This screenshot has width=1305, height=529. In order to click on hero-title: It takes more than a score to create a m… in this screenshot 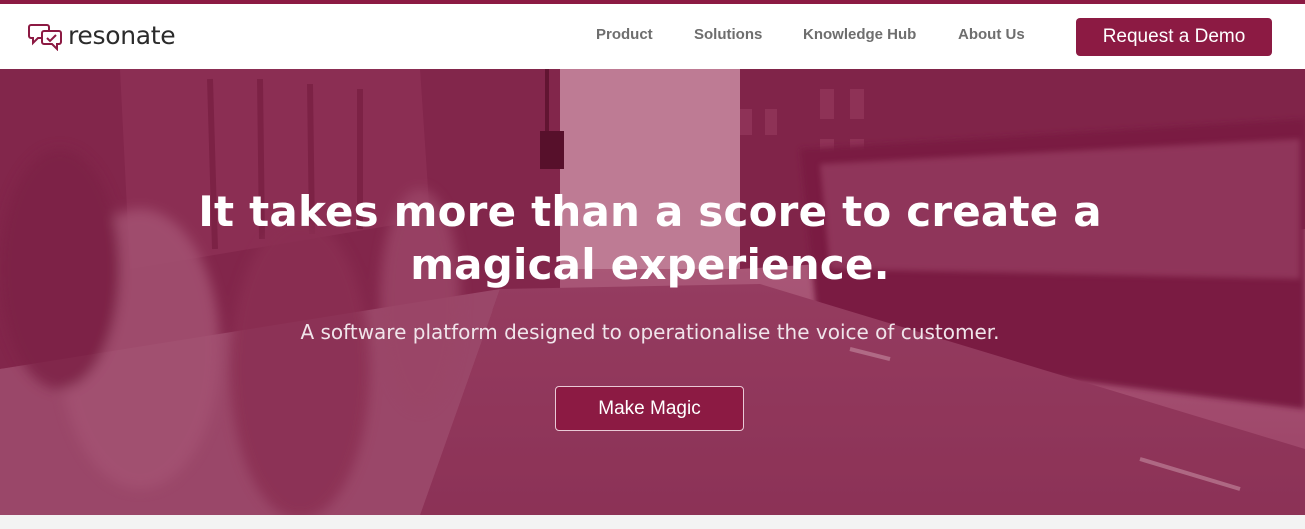, I will do `click(650, 238)`.